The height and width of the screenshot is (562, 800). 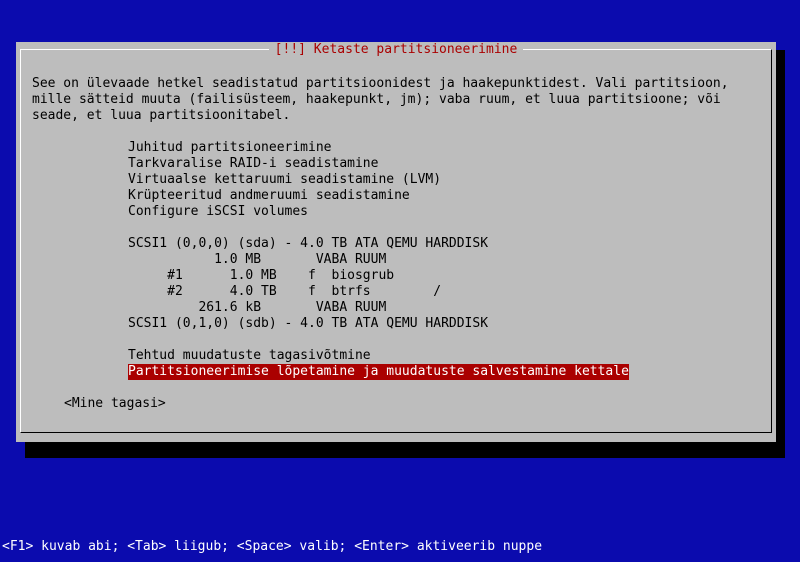 I want to click on partition-2: #2 4.0 TB f btrfs /, so click(x=284, y=292).